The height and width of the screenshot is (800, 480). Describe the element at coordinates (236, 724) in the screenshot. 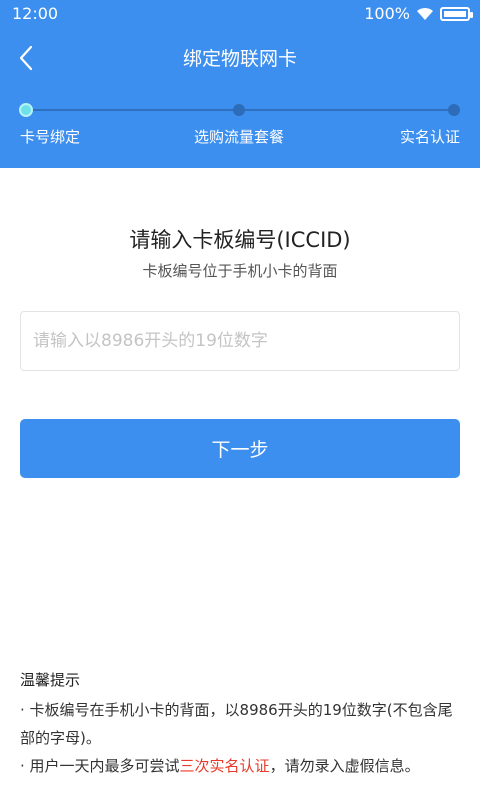

I see `tip-line-1: · 卡板编号在手机小卡的背面，以8986开头的19位数字(不包含尾部的字母)。` at that location.